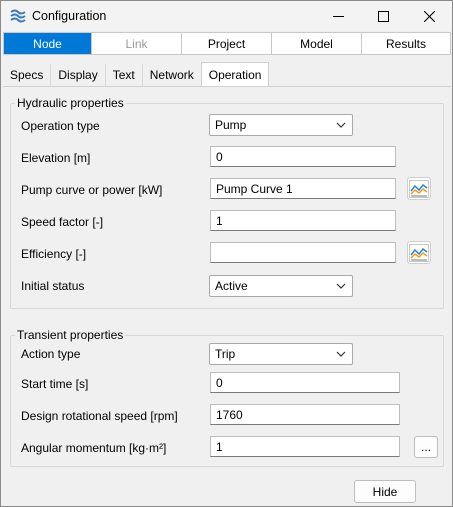 This screenshot has width=453, height=507. What do you see at coordinates (92, 190) in the screenshot?
I see `pump-curve-label: Pump curve or power [kW]` at bounding box center [92, 190].